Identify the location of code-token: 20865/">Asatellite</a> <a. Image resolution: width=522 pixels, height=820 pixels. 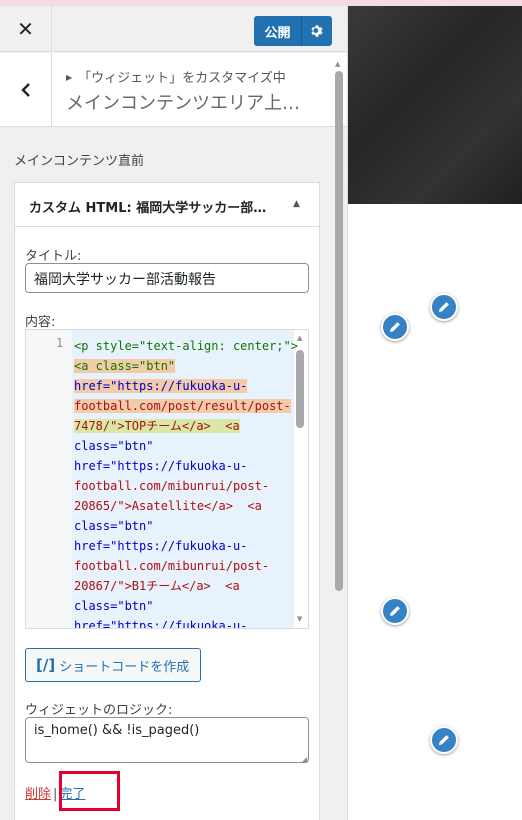
(168, 506).